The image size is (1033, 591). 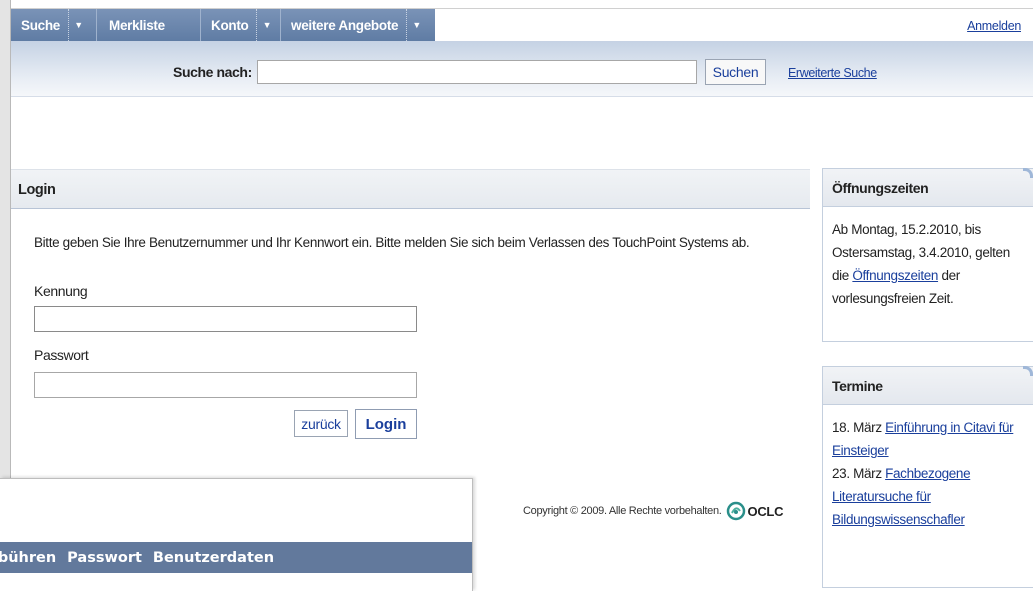 I want to click on search-label: Suche nach:, so click(x=212, y=72).